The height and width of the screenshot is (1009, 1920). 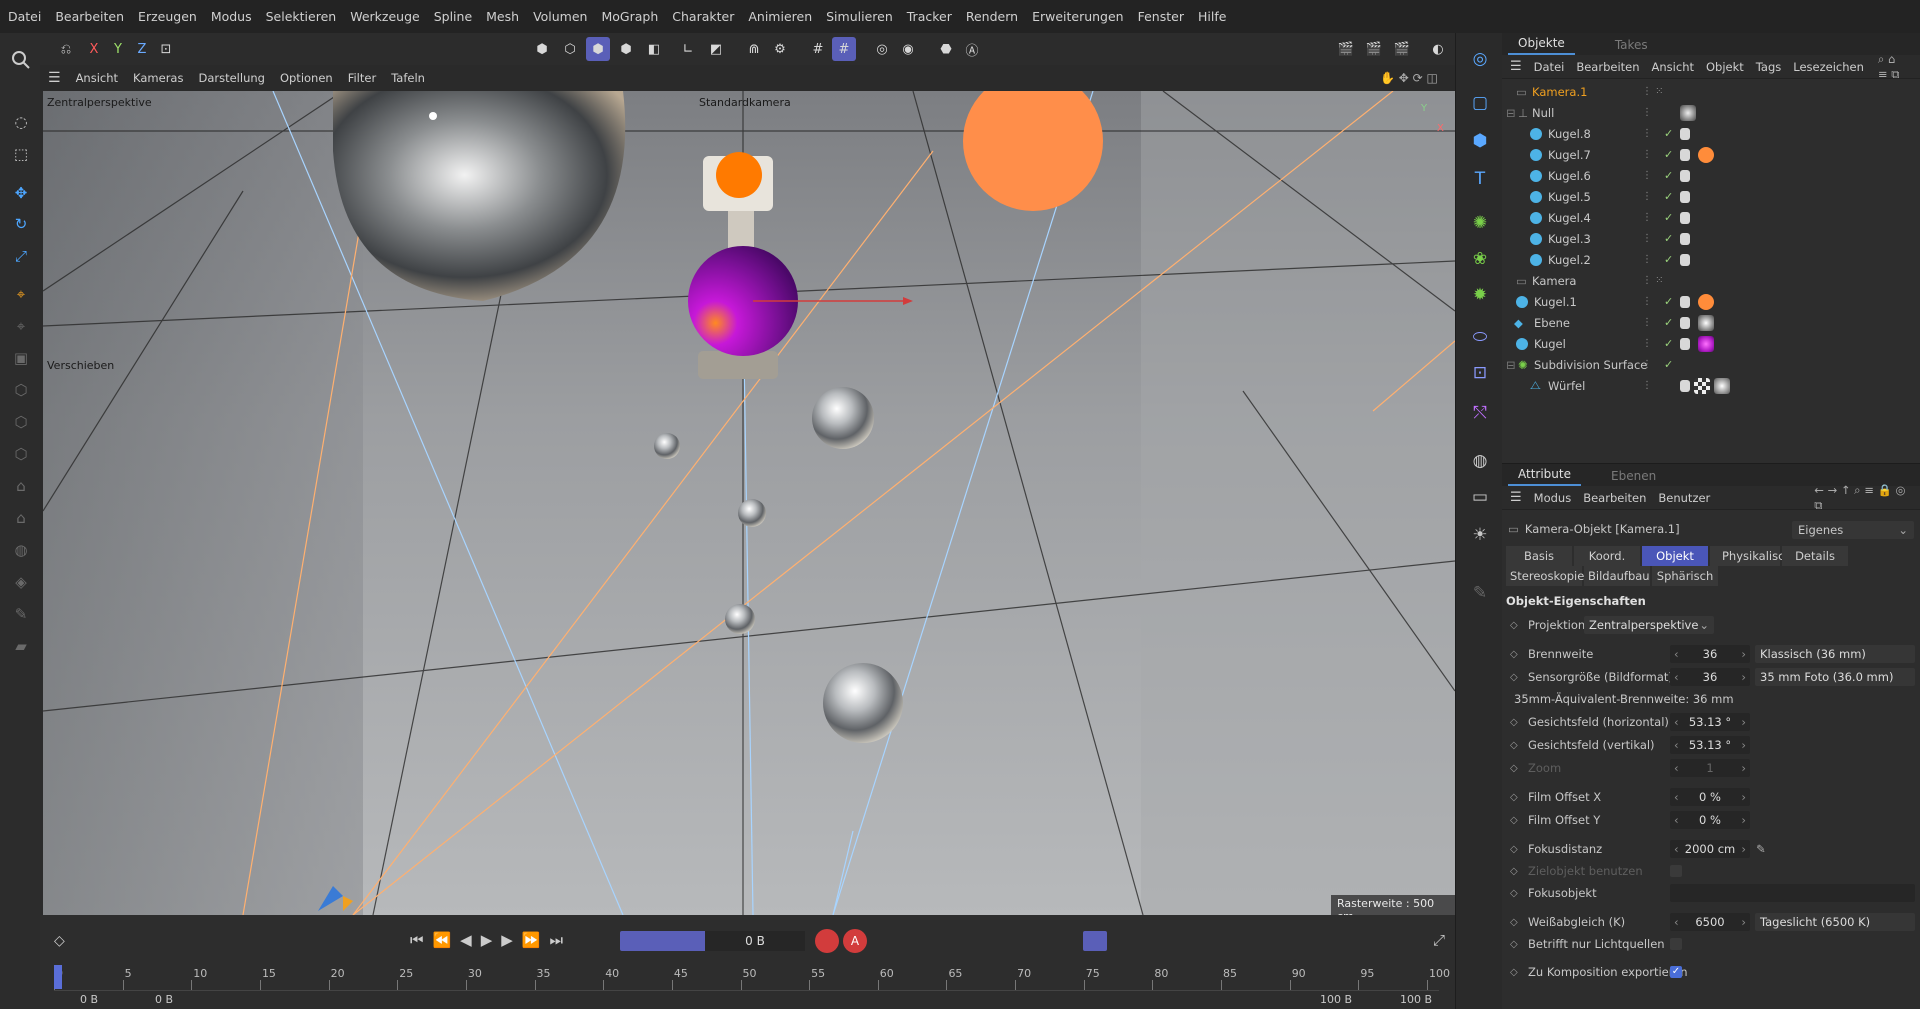 I want to click on checker-tag, so click(x=1702, y=385).